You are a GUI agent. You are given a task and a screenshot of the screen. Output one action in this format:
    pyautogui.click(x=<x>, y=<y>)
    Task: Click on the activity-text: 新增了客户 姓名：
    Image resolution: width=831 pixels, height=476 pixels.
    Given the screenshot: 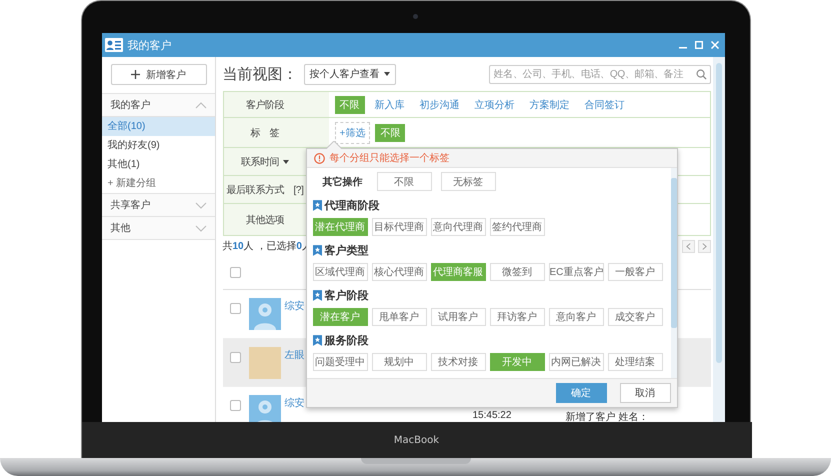 What is the action you would take?
    pyautogui.click(x=607, y=416)
    